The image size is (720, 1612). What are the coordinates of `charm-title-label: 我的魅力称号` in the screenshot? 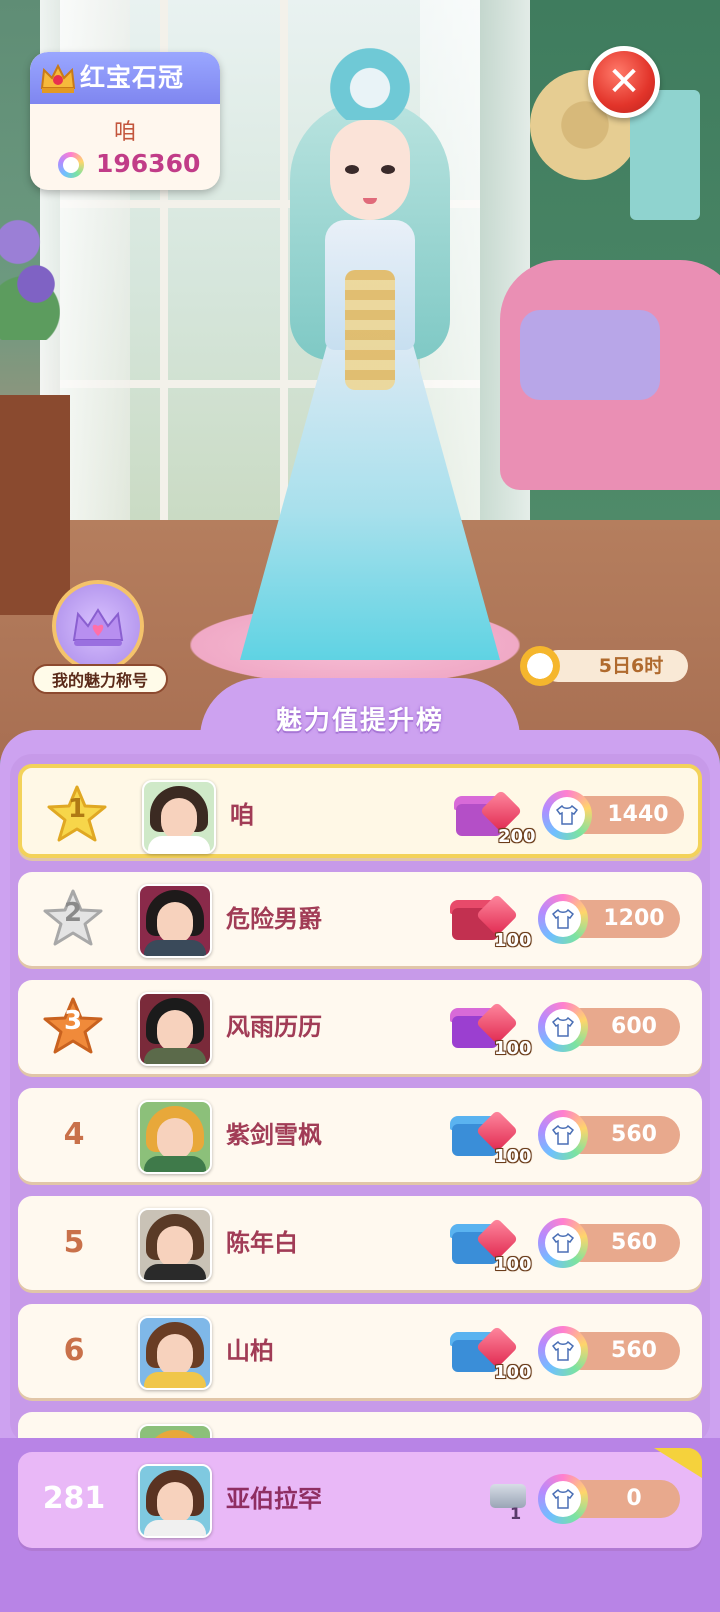 It's located at (100, 679).